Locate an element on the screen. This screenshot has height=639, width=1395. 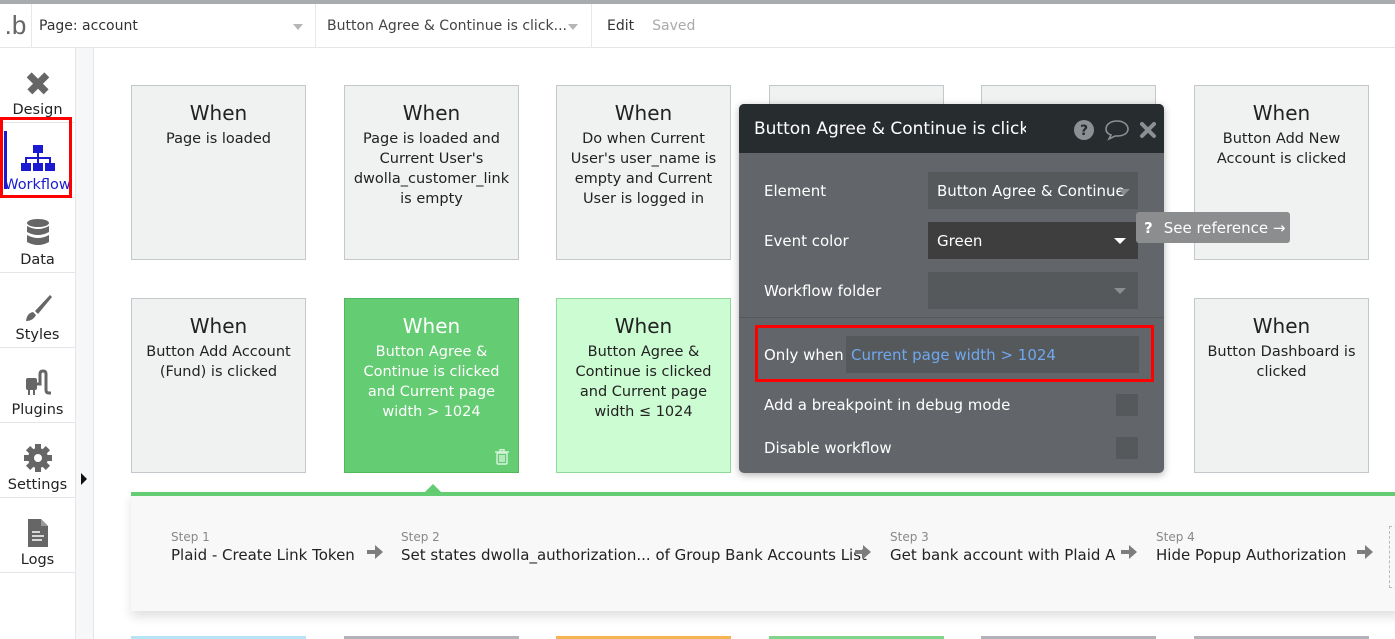
comment-icon is located at coordinates (1117, 130).